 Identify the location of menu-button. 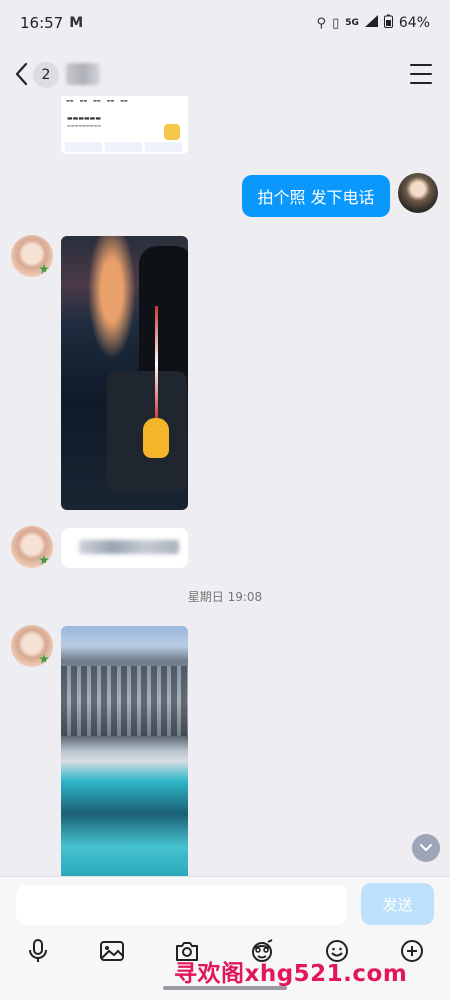
(421, 74).